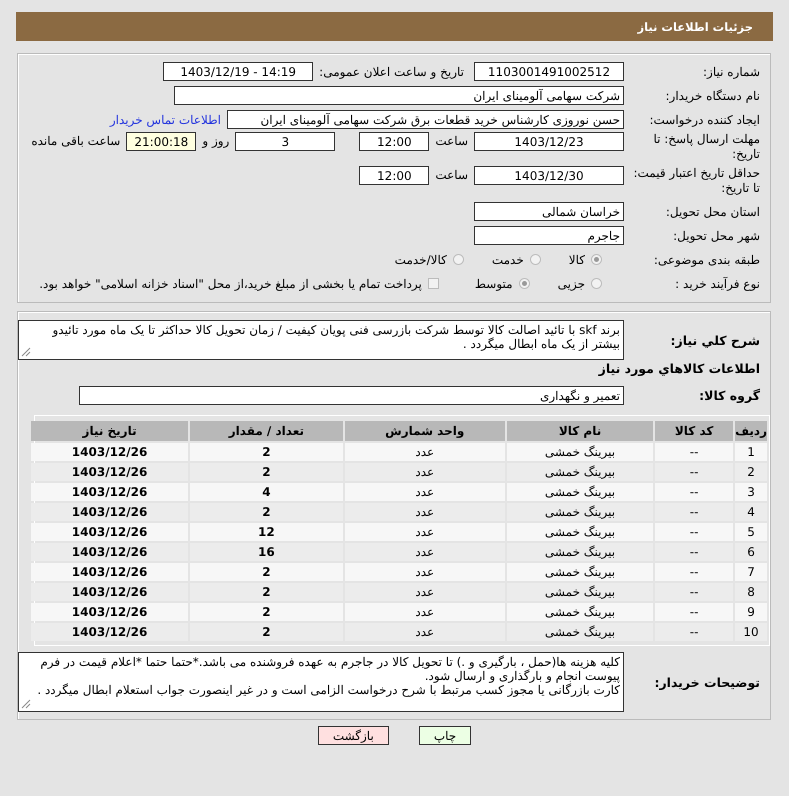  I want to click on field-label: ایجاد کننده درخواست:, so click(704, 119).